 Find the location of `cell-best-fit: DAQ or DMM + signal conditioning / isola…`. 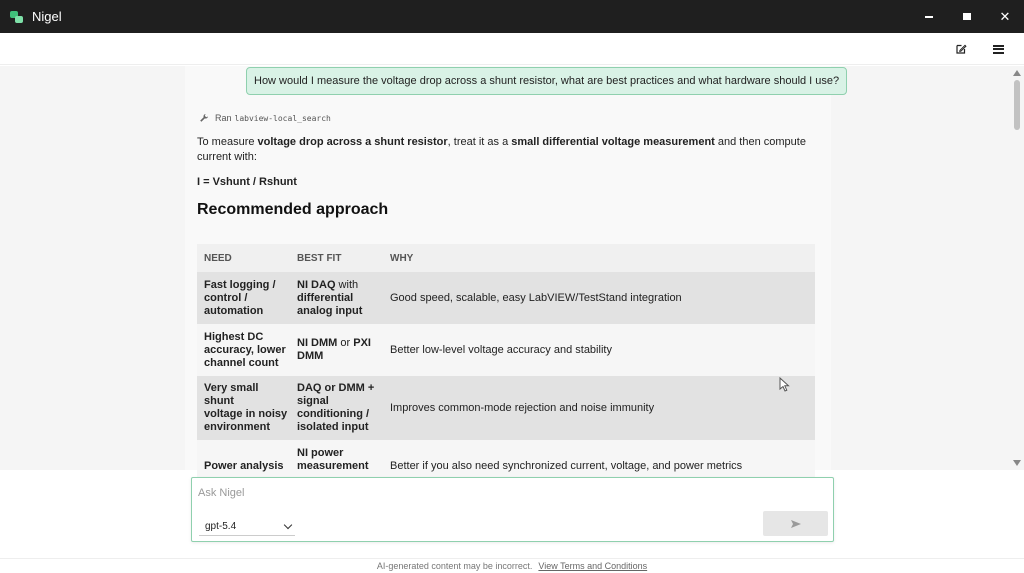

cell-best-fit: DAQ or DMM + signal conditioning / isola… is located at coordinates (336, 407).